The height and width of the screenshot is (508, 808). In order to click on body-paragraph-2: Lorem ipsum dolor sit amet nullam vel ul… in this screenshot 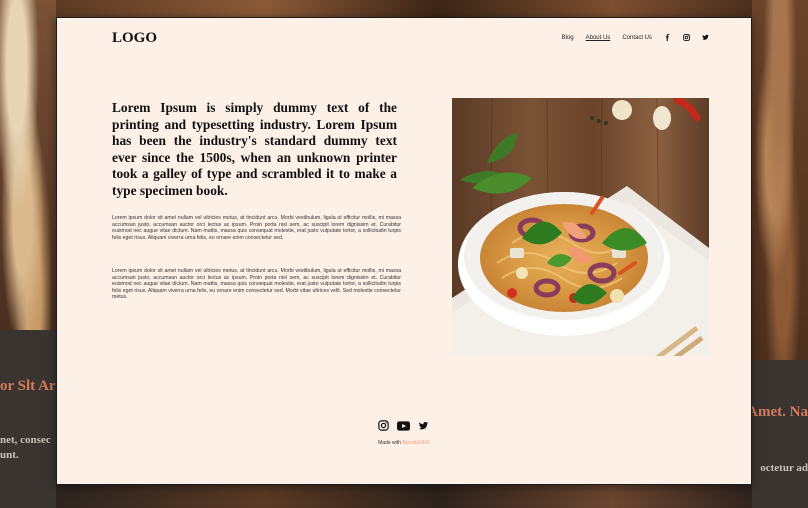, I will do `click(256, 284)`.